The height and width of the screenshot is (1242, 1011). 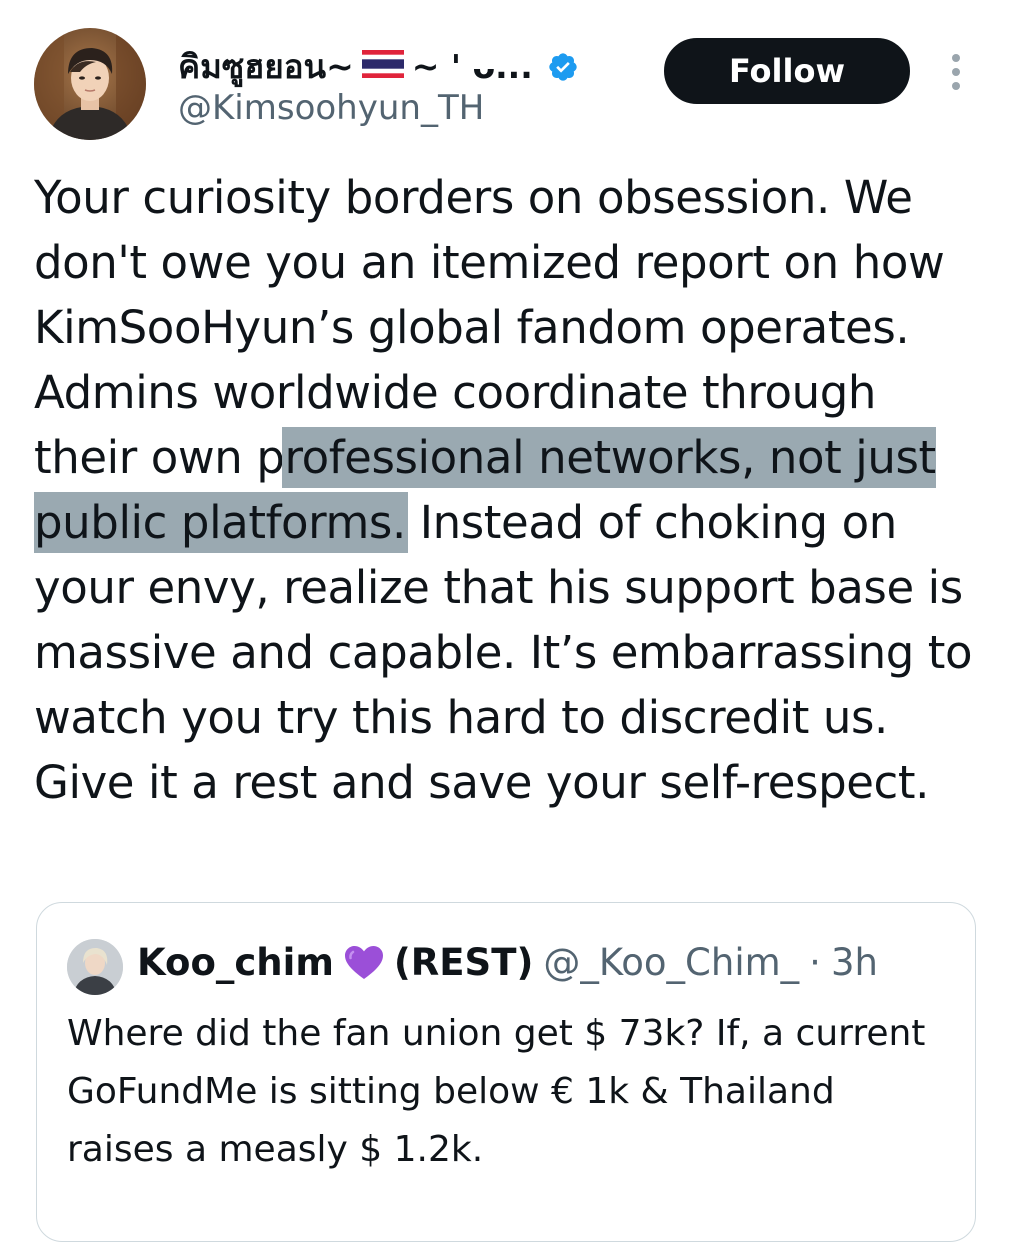 I want to click on quoted-tweet-time: 3h, so click(x=854, y=962).